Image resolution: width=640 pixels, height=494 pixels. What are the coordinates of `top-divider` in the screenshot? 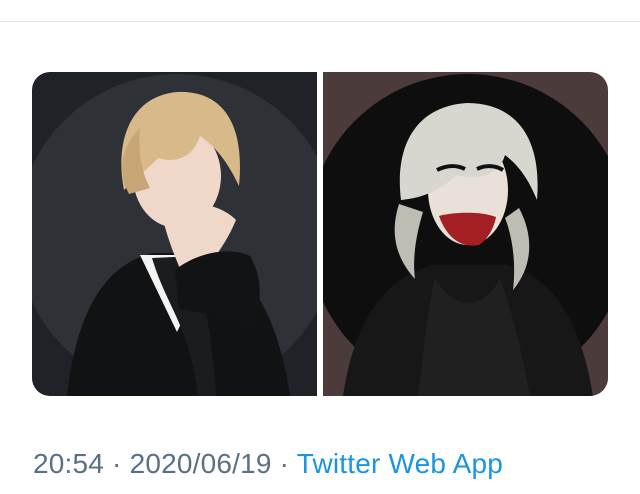 It's located at (320, 21).